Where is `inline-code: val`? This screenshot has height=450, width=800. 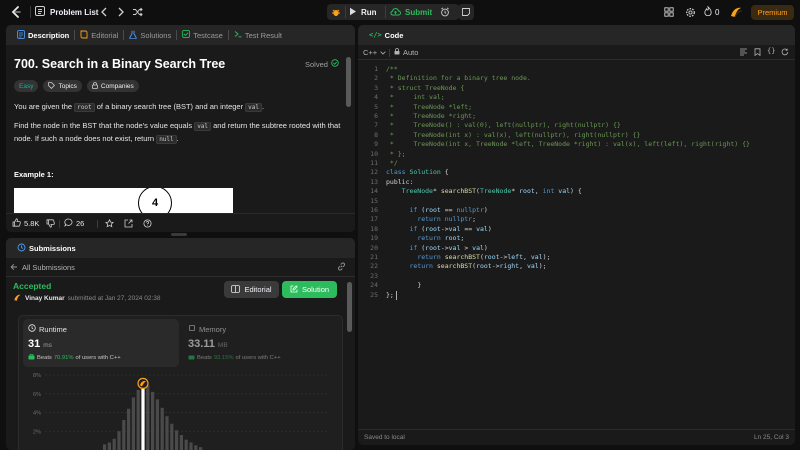 inline-code: val is located at coordinates (203, 126).